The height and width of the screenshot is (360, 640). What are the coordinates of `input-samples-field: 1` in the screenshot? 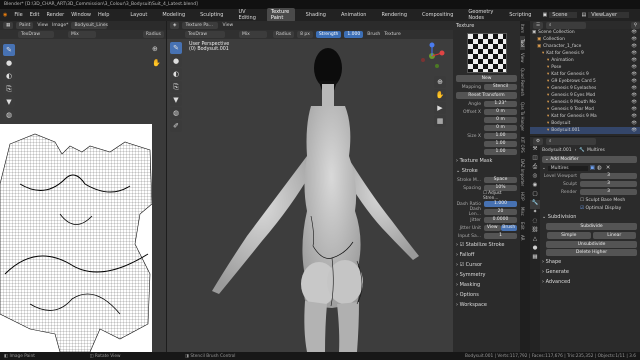 It's located at (500, 236).